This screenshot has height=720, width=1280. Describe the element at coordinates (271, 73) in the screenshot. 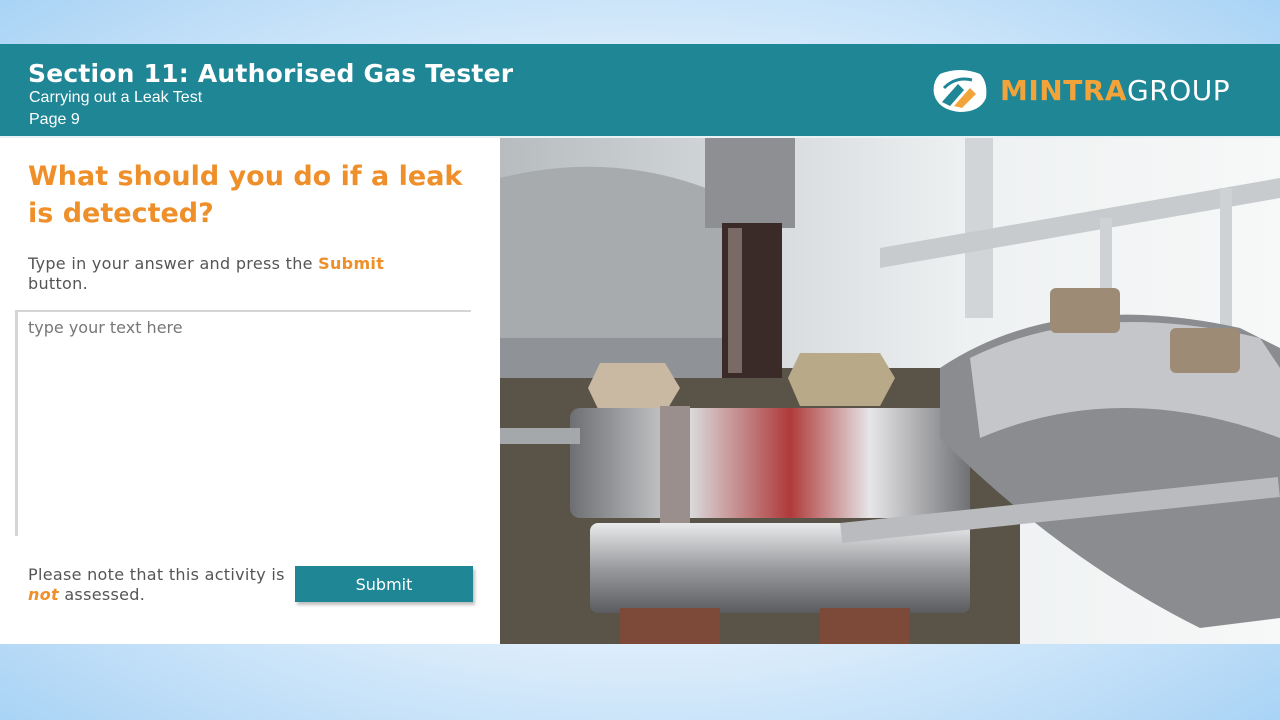

I see `section-title: Section 11: Authorised Gas Tester` at that location.